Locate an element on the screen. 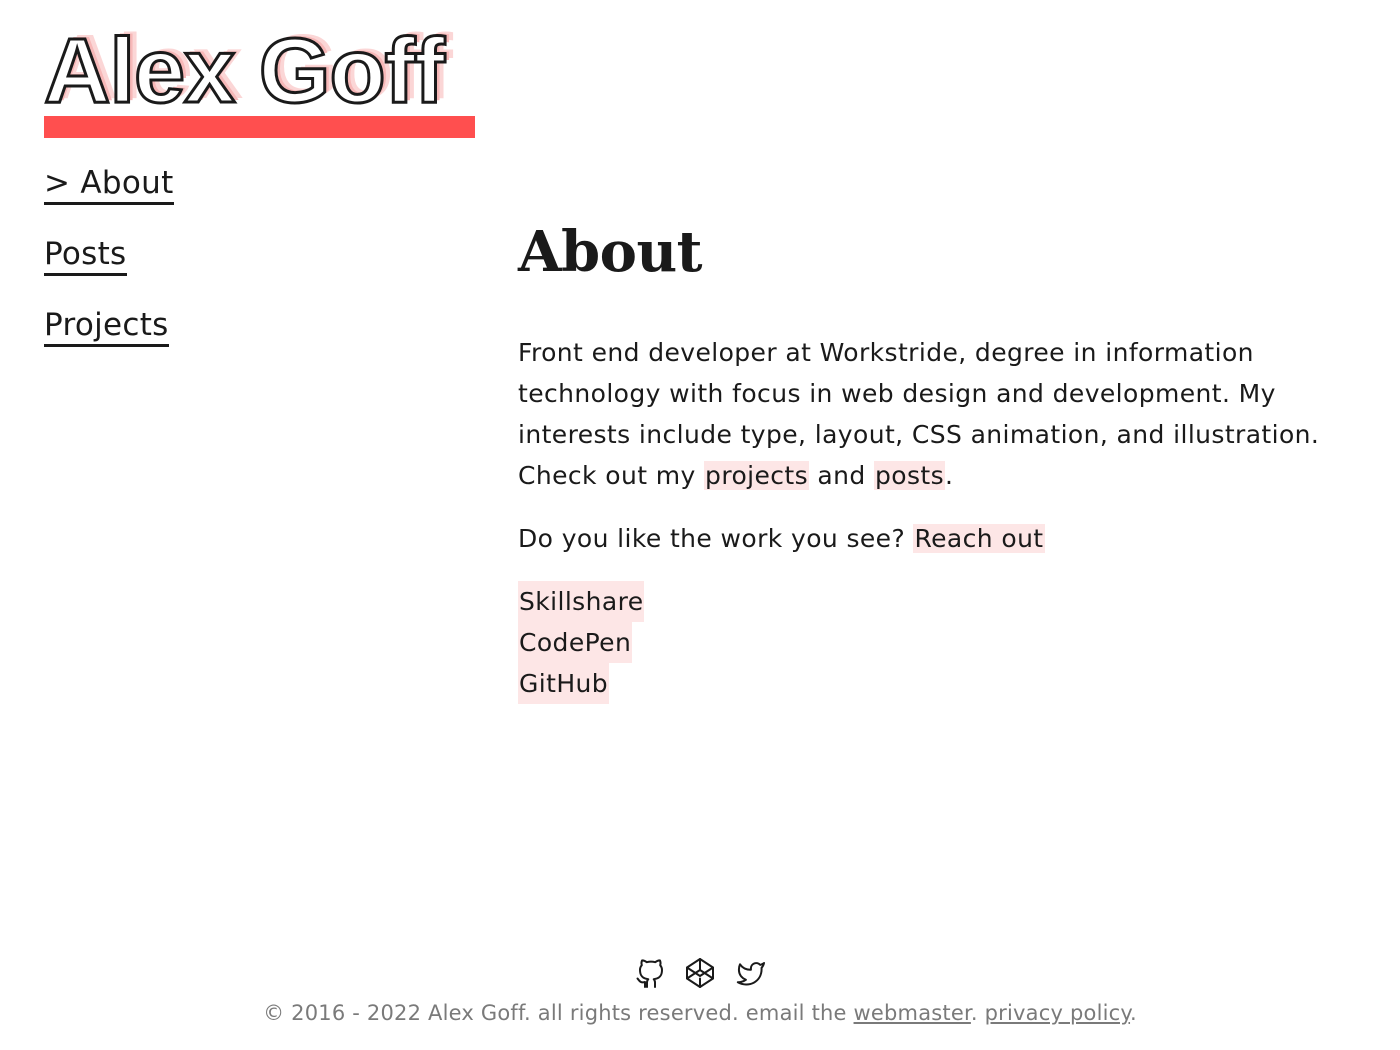  twitter-icon is located at coordinates (750, 973).